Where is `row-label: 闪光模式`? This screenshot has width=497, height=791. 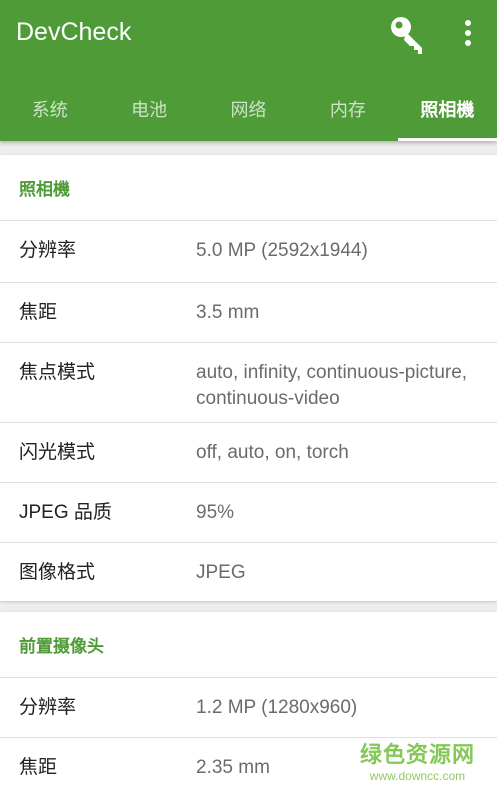 row-label: 闪光模式 is located at coordinates (57, 452).